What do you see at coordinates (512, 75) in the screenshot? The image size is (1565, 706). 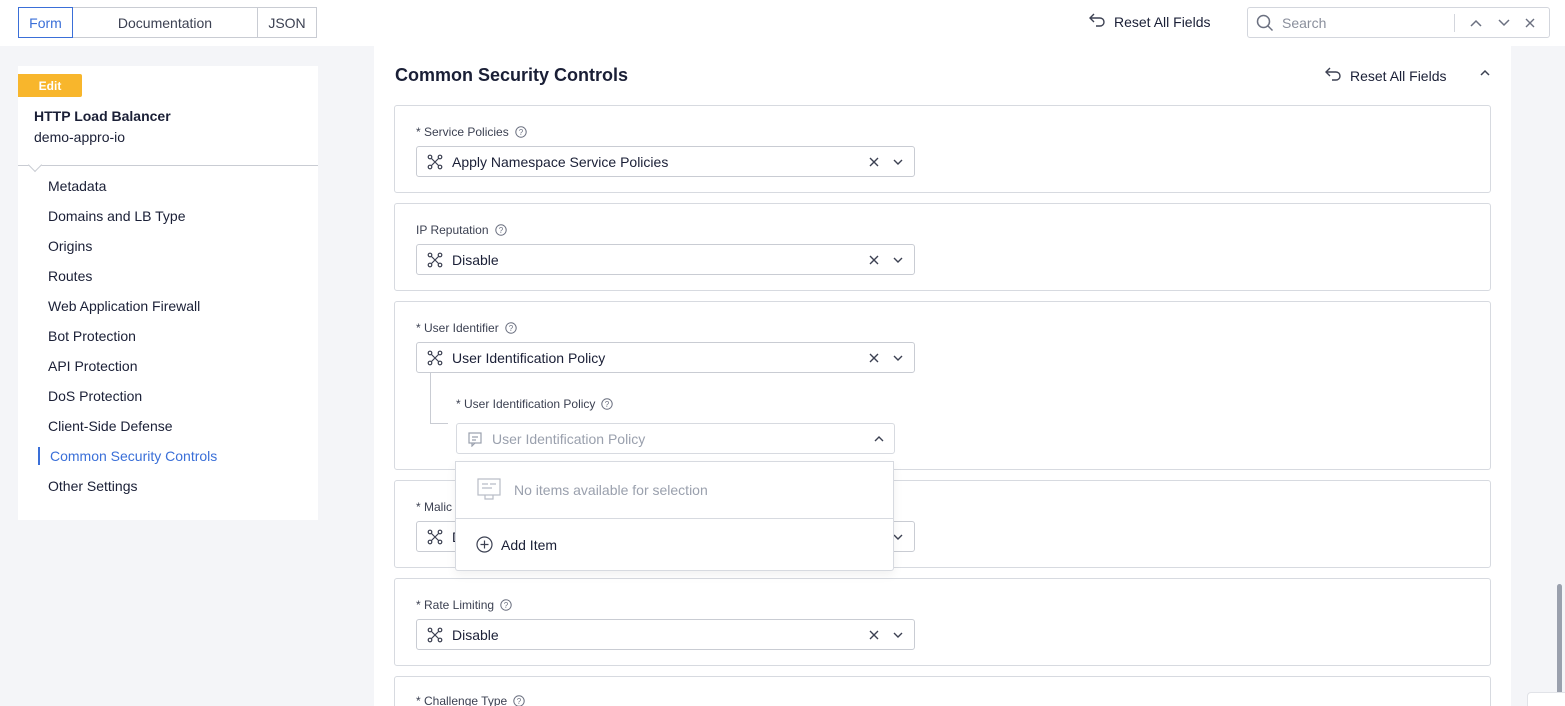 I see `section-title: Common Security Controls` at bounding box center [512, 75].